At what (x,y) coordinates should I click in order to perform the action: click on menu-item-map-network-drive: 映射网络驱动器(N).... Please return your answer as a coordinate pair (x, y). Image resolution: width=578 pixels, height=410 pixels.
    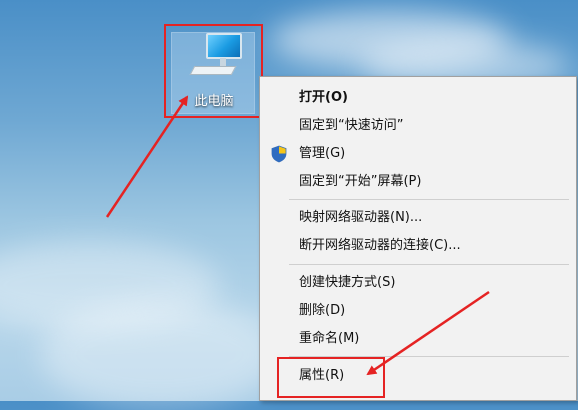
    Looking at the image, I should click on (418, 218).